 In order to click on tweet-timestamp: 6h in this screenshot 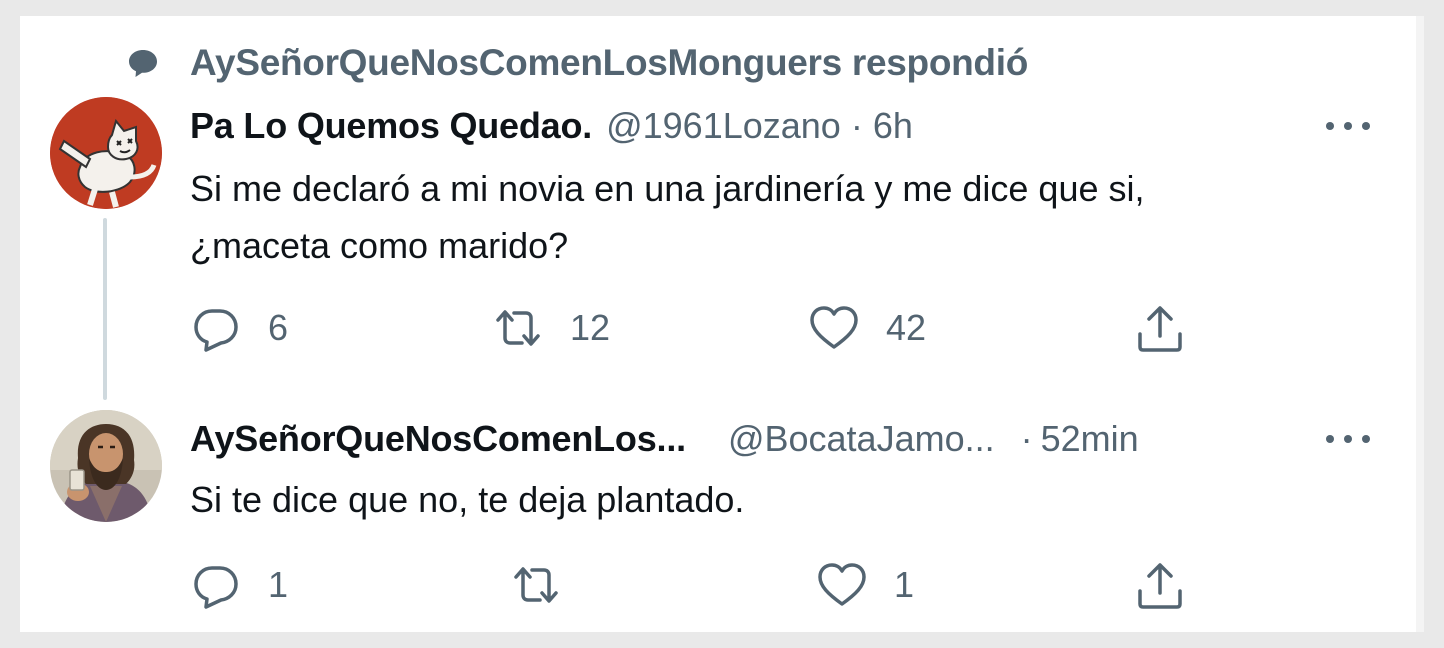, I will do `click(893, 126)`.